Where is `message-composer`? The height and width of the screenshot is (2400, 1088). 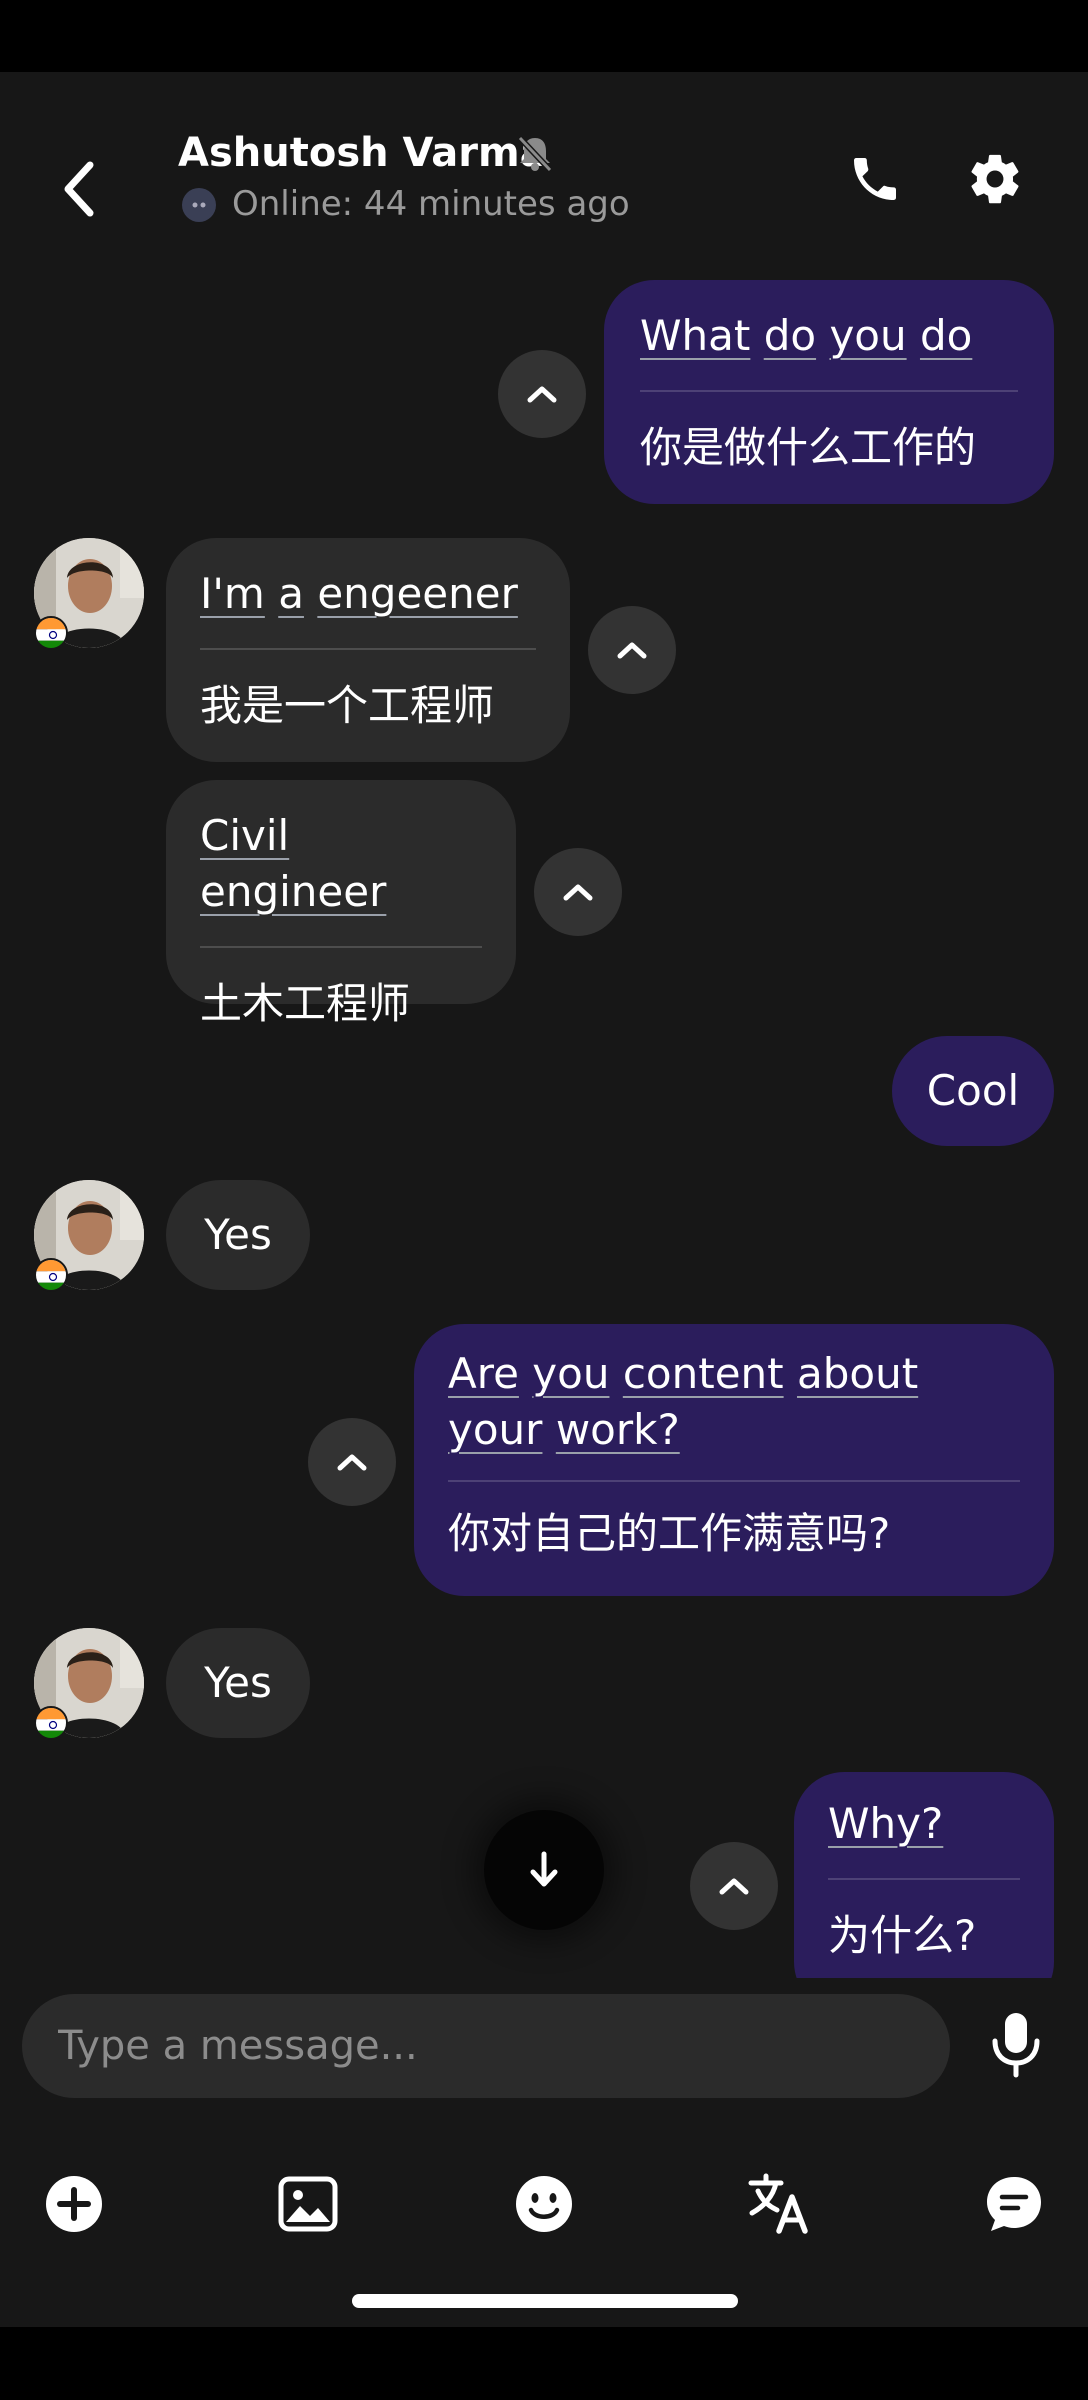
message-composer is located at coordinates (486, 2046).